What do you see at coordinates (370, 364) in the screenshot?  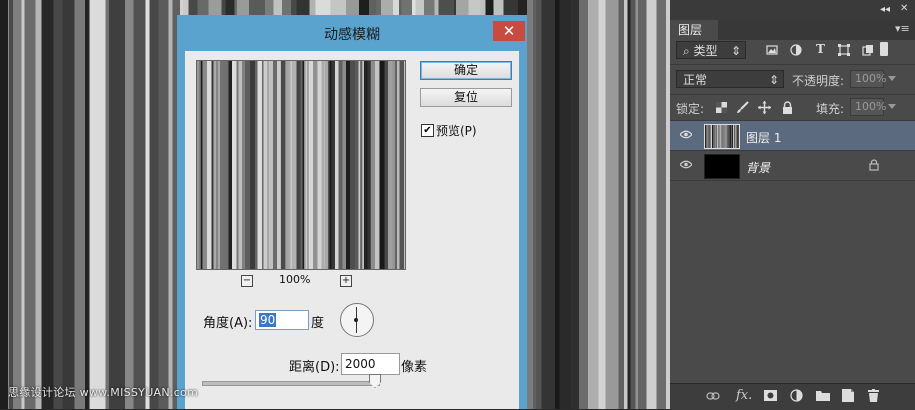 I see `distance-input: 2000` at bounding box center [370, 364].